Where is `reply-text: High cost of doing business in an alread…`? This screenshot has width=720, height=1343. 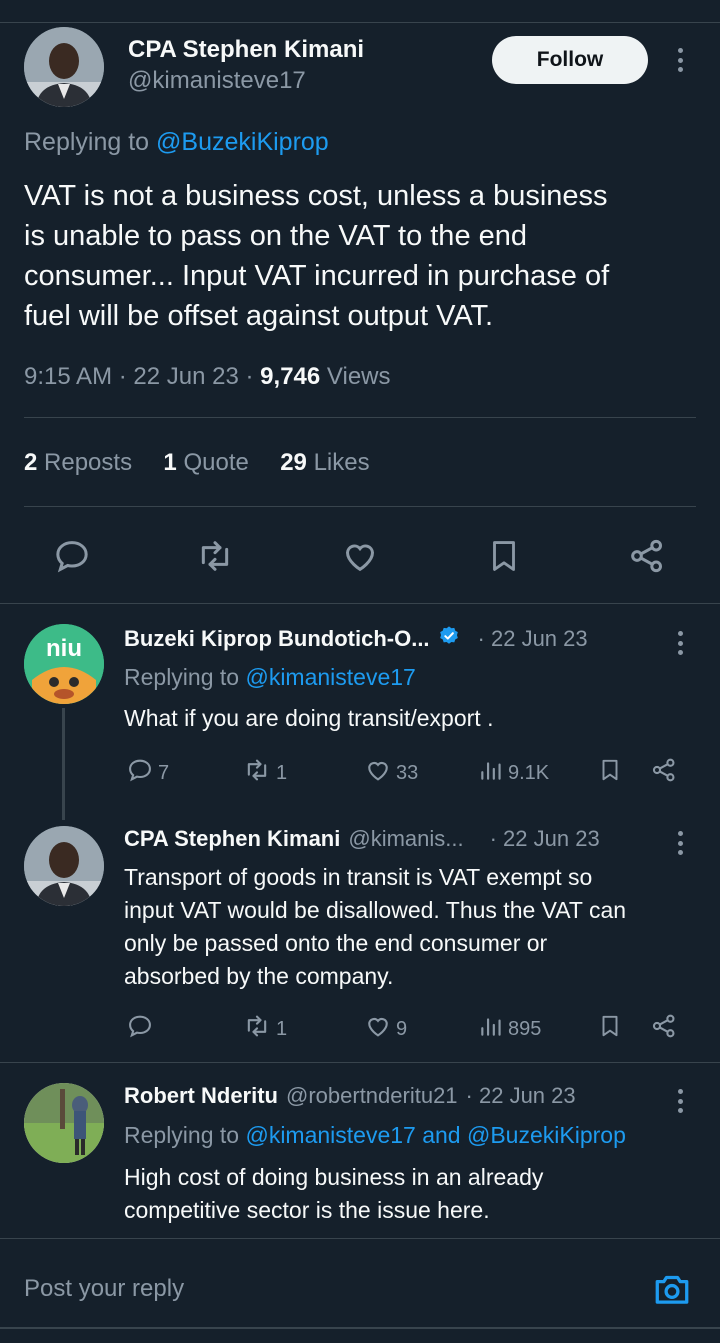
reply-text: High cost of doing business in an alread… is located at coordinates (414, 1194).